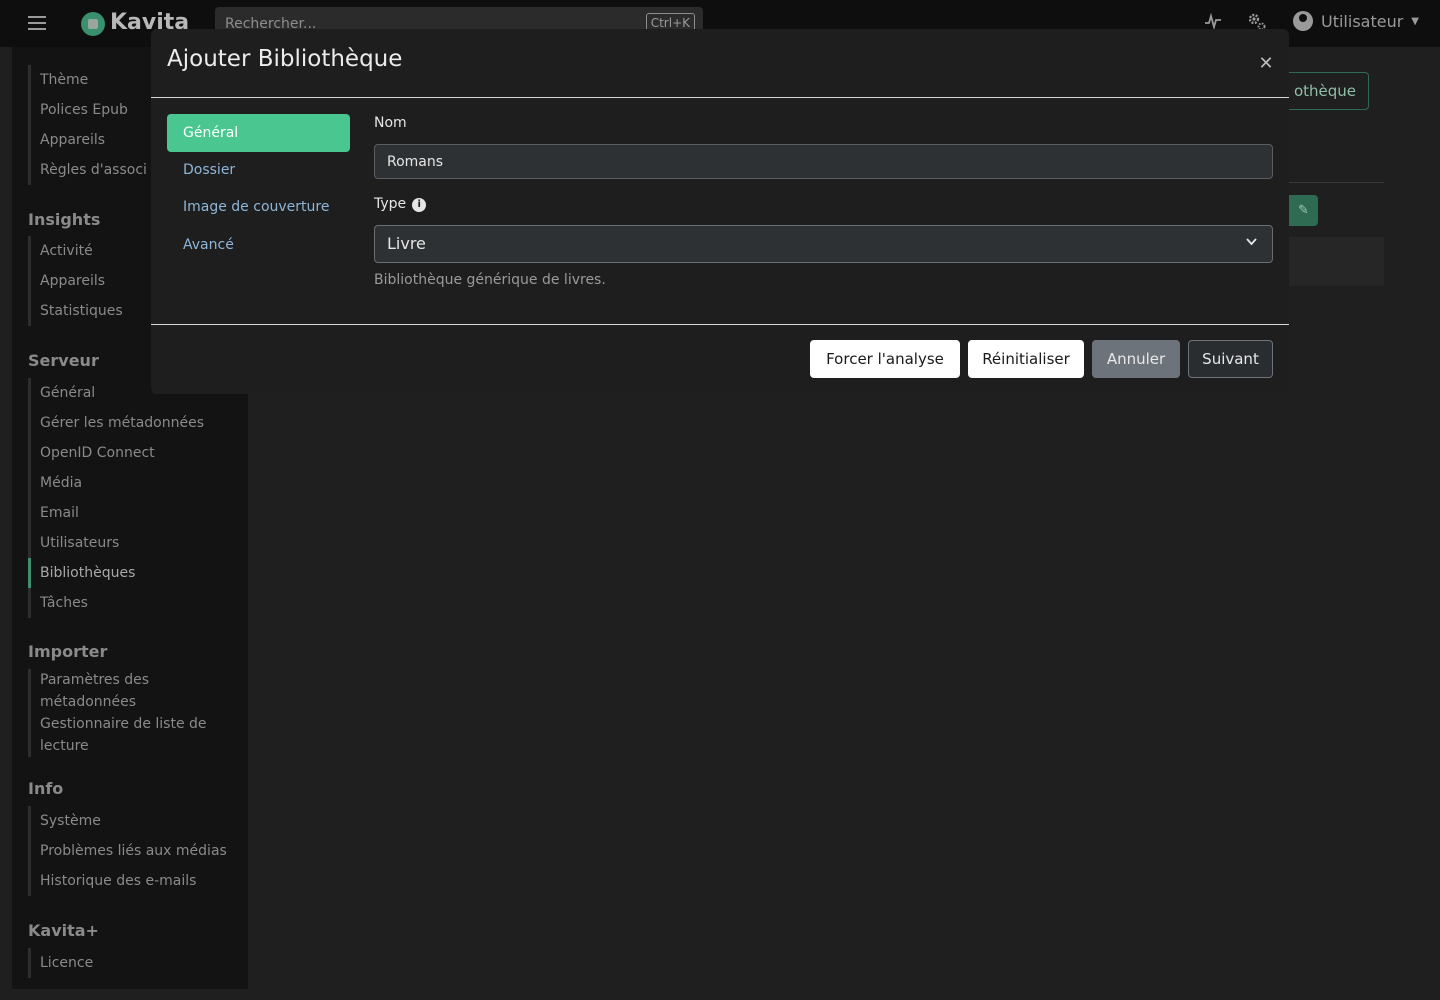  What do you see at coordinates (88, 573) in the screenshot?
I see `sidebar-item-libraries-label: Bibliothèques` at bounding box center [88, 573].